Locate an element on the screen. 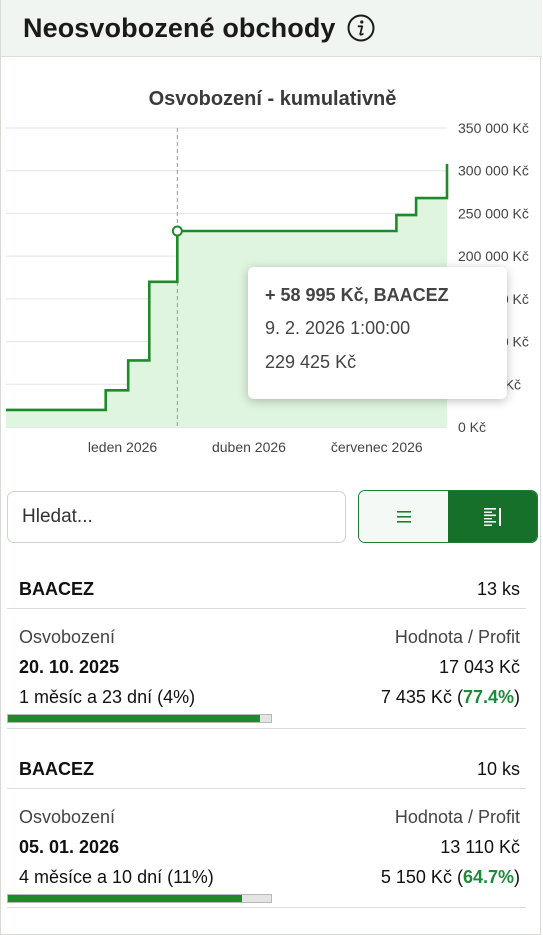  y-tick-label: 250 000 Kč is located at coordinates (493, 213).